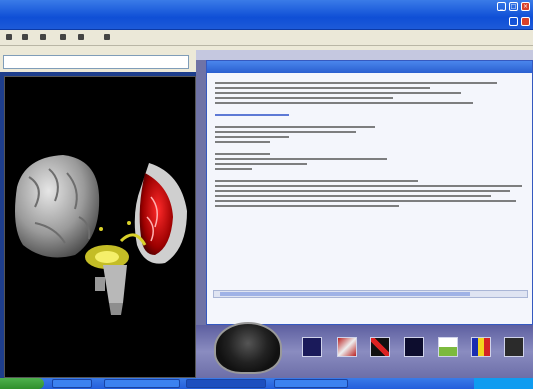 The width and height of the screenshot is (533, 389). What do you see at coordinates (96, 62) in the screenshot?
I see `address-field` at bounding box center [96, 62].